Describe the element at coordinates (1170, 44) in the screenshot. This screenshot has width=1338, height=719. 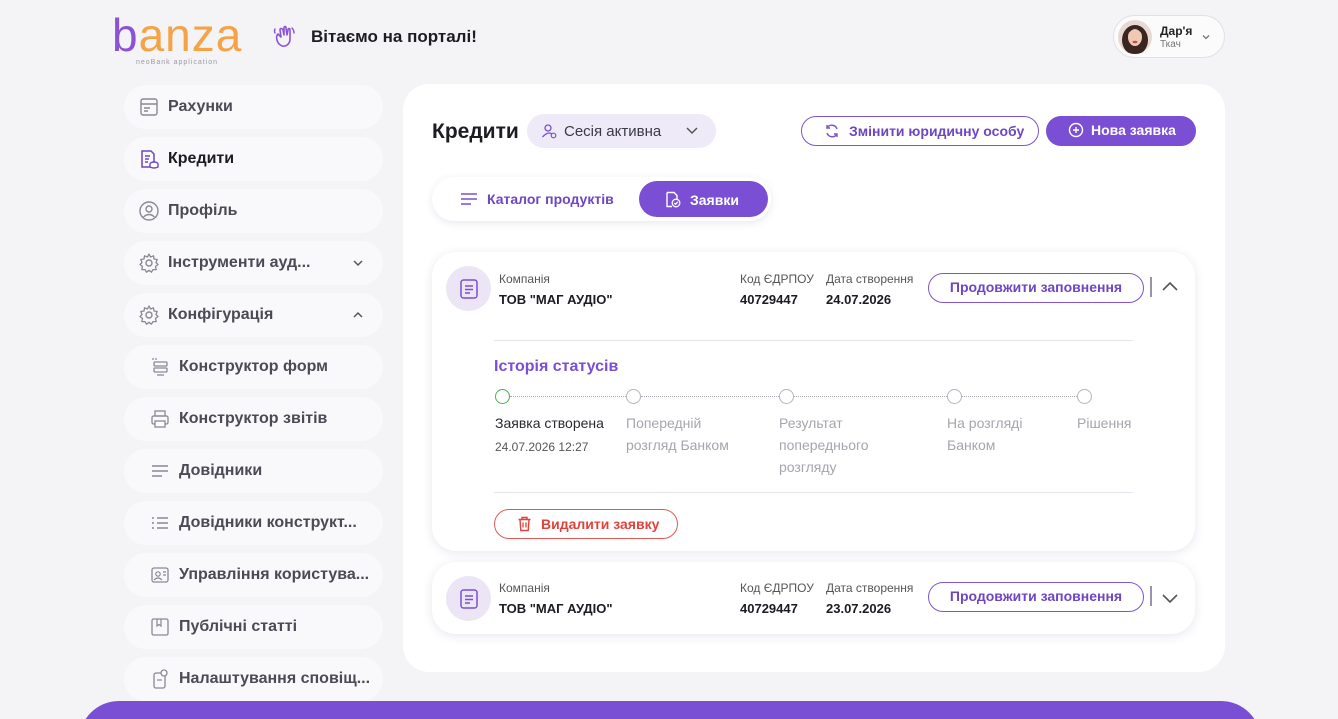
I see `user-last-name: Ткач` at that location.